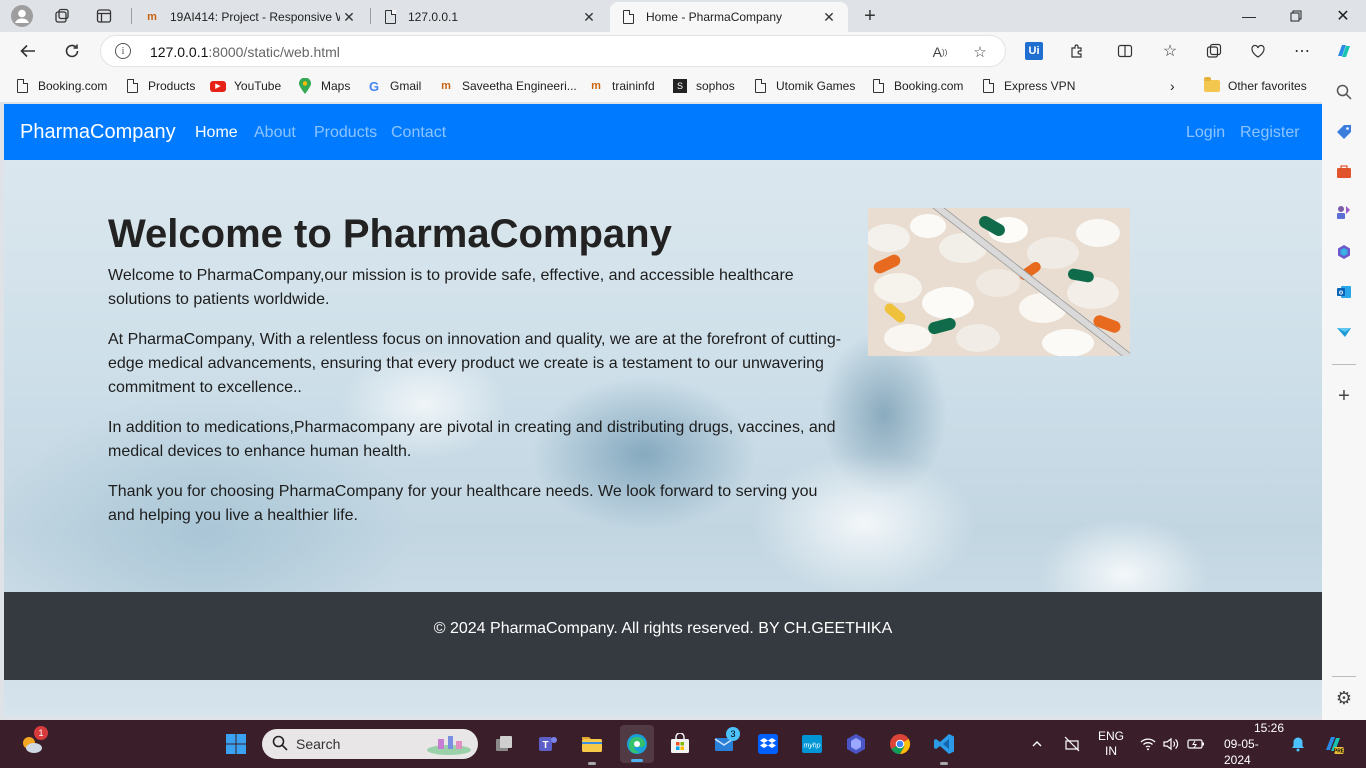  What do you see at coordinates (812, 744) in the screenshot?
I see `myhp-icon: myhp` at bounding box center [812, 744].